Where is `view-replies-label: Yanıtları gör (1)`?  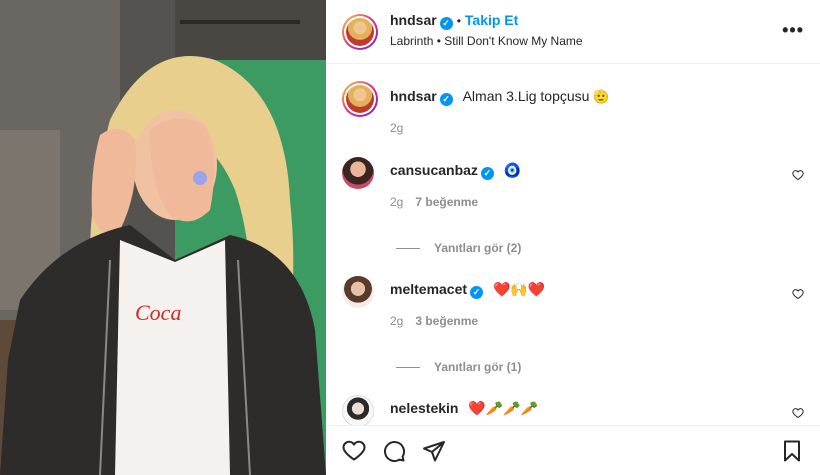
view-replies-label: Yanıtları gör (1) is located at coordinates (478, 367).